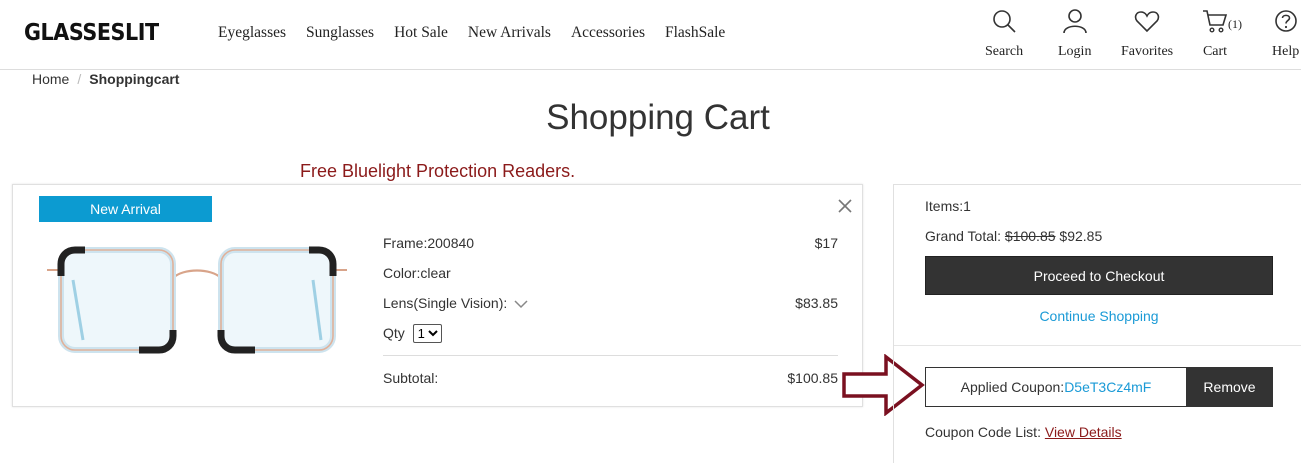  Describe the element at coordinates (1030, 236) in the screenshot. I see `grand-total-old: $100.85` at that location.